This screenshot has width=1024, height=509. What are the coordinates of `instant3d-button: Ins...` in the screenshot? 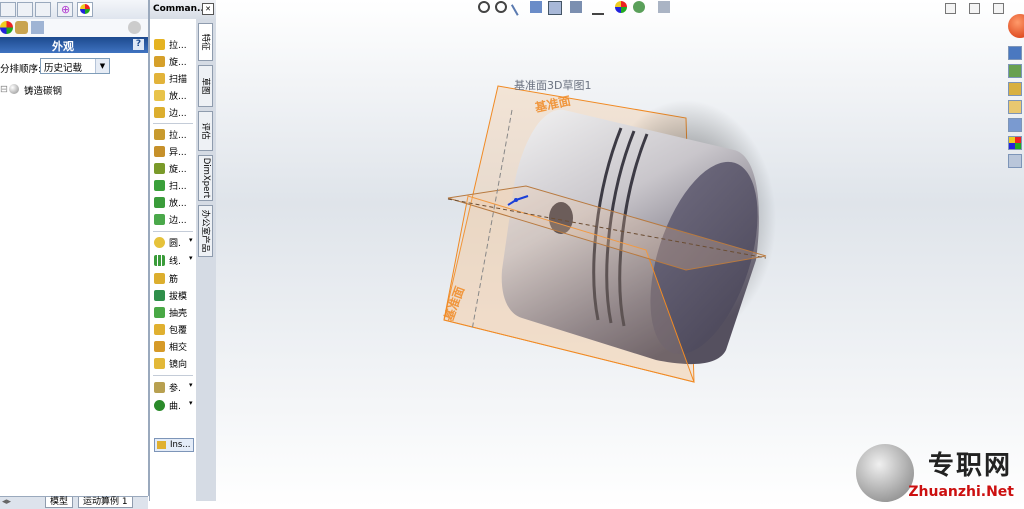 It's located at (174, 445).